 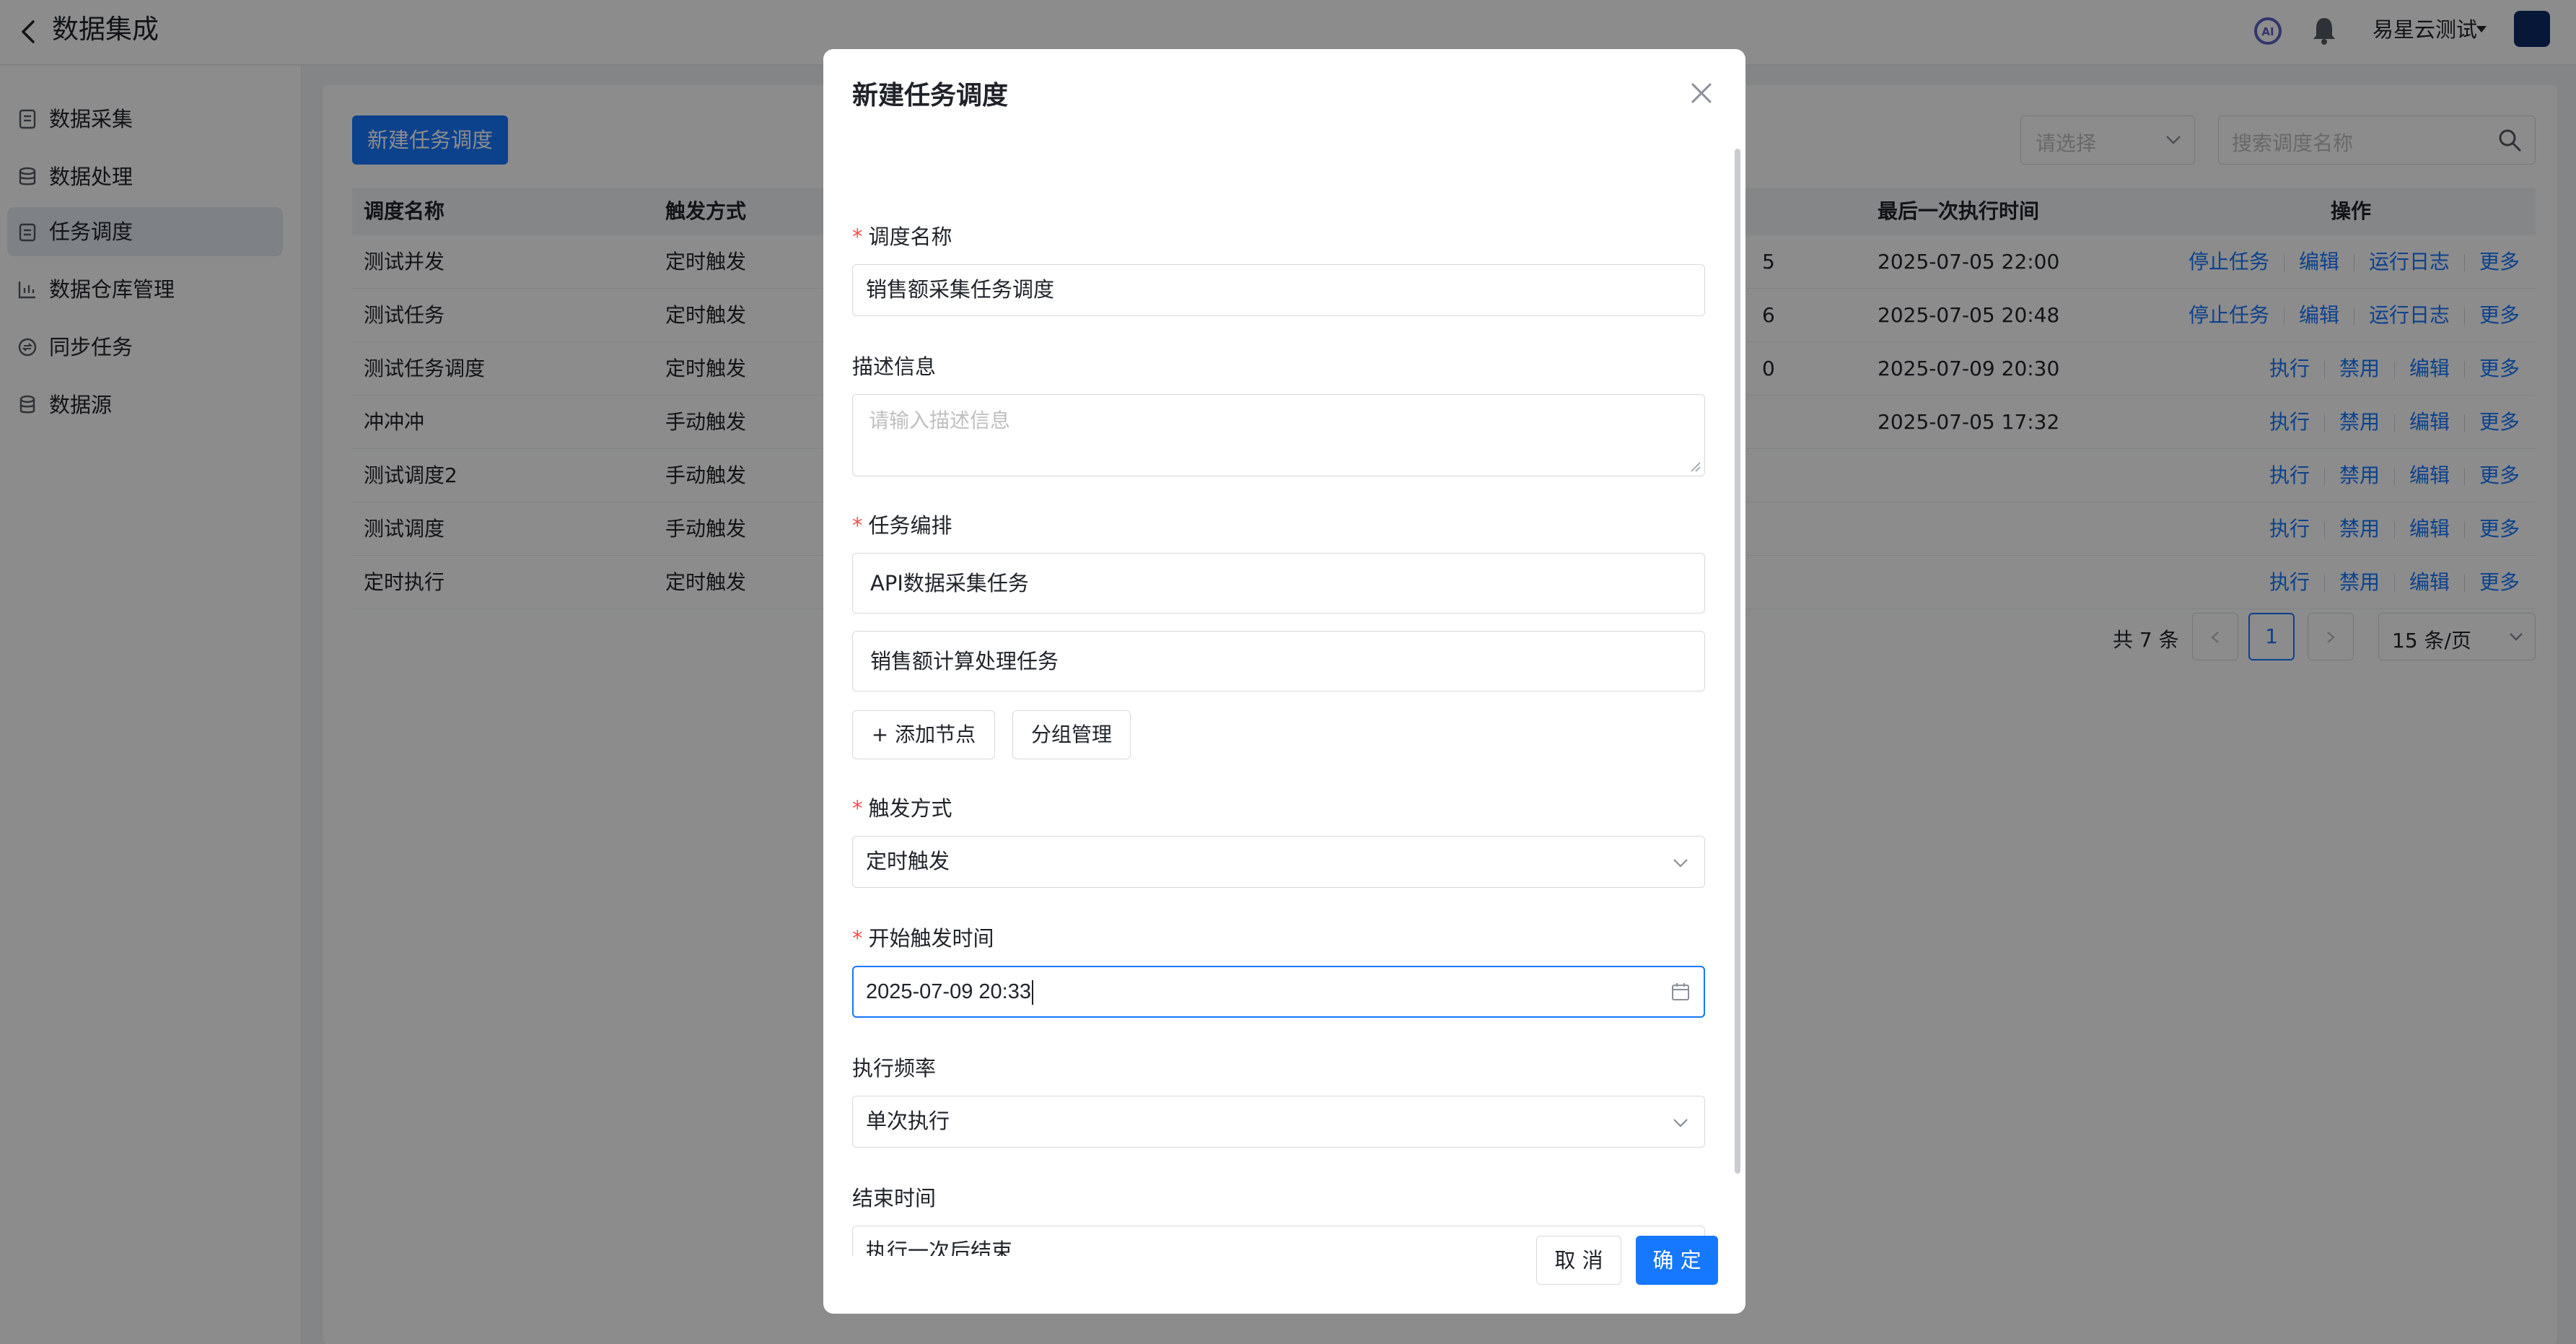 I want to click on plus-icon: +, so click(x=880, y=734).